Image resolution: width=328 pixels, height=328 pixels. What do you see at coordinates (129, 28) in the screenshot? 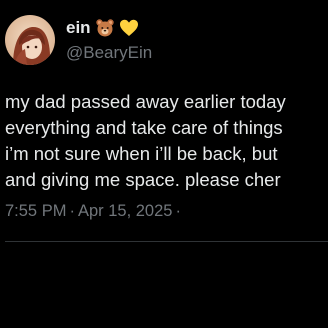
I see `yellow-heart-emoji-icon` at bounding box center [129, 28].